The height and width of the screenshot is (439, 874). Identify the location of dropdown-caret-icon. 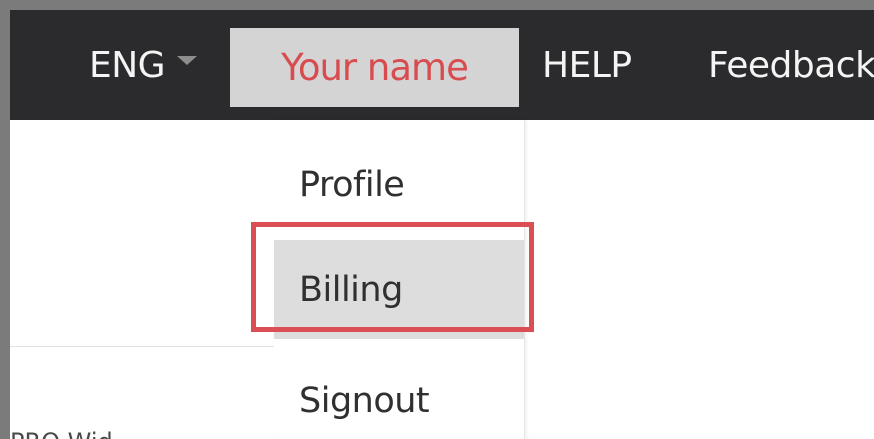
(187, 60).